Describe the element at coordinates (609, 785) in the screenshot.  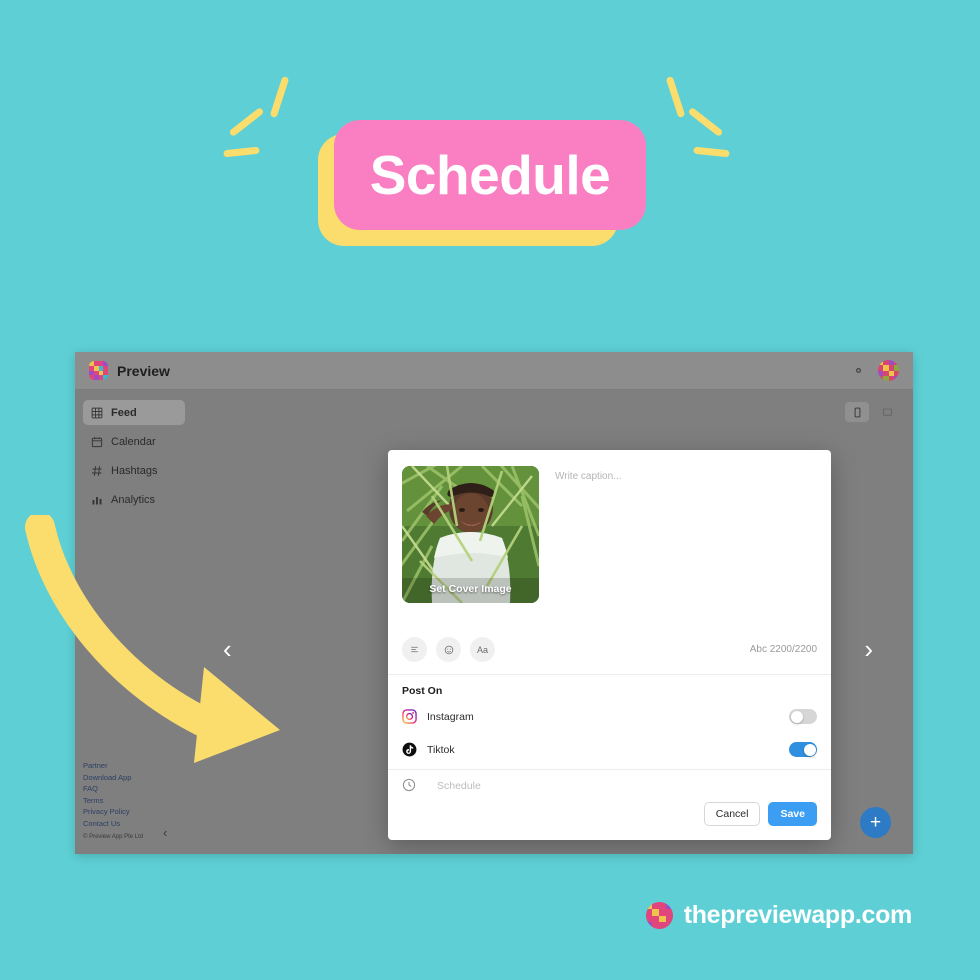
I see `schedule-row: Schedule` at that location.